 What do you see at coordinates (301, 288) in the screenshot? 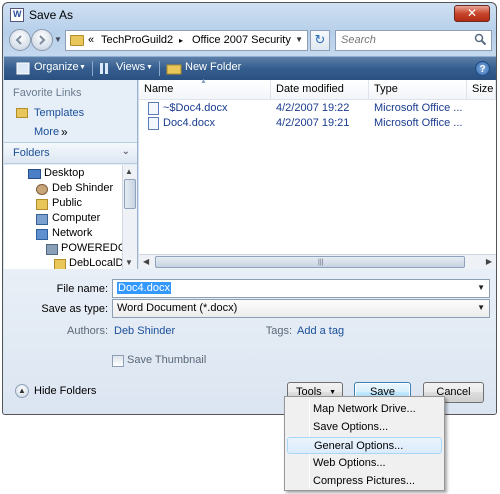
I see `file-name-field: Doc4.docx ▼` at bounding box center [301, 288].